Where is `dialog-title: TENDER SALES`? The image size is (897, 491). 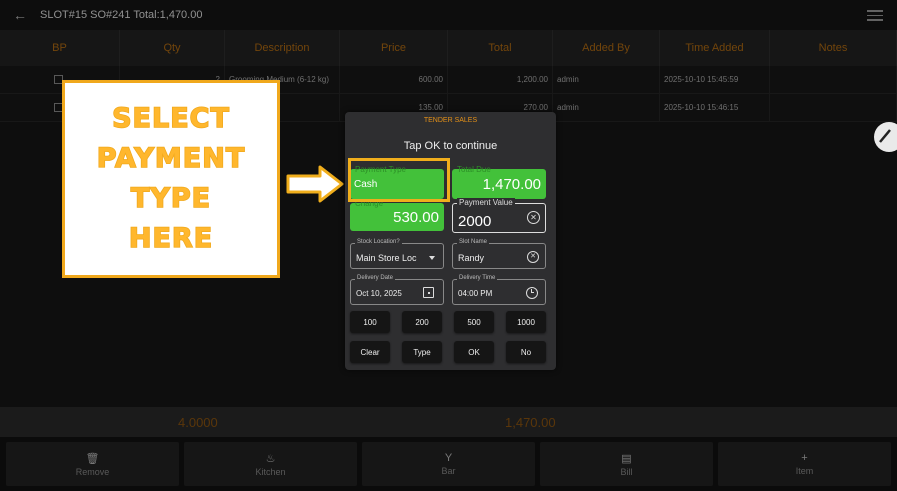
dialog-title: TENDER SALES is located at coordinates (450, 120).